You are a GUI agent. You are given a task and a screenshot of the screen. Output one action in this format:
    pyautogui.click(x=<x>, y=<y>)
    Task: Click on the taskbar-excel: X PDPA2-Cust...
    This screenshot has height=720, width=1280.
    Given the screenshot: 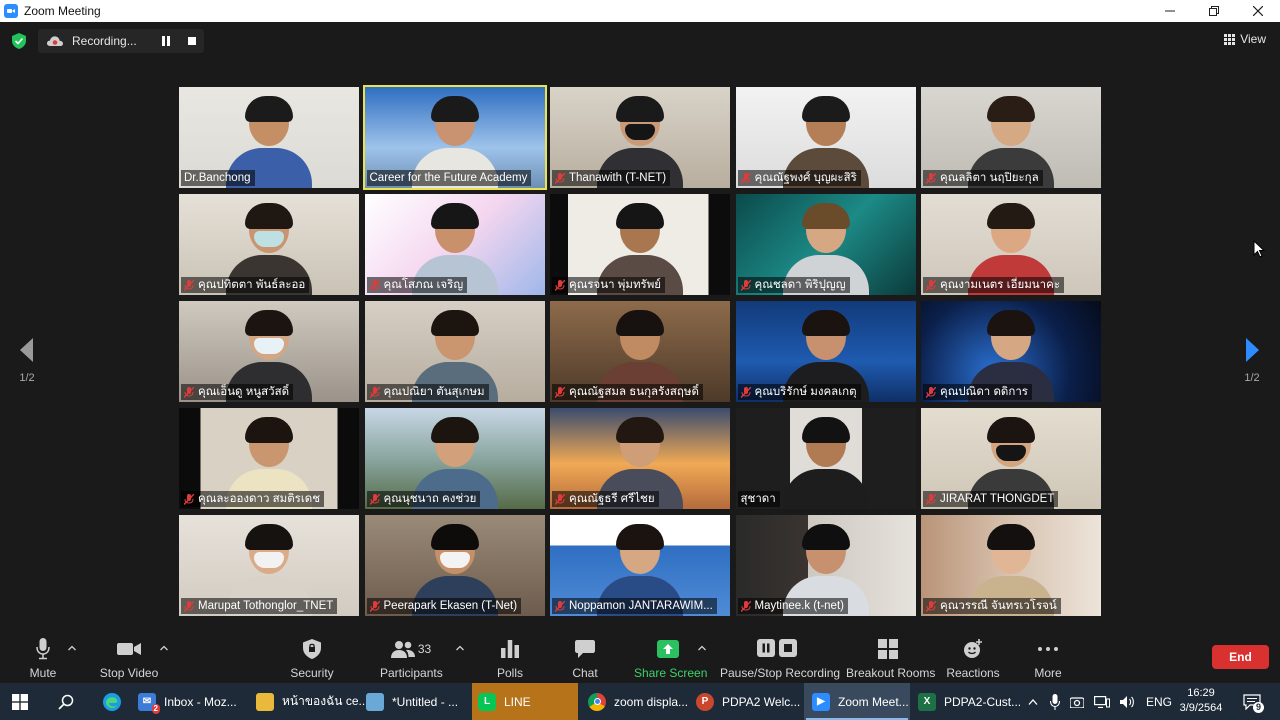 What is the action you would take?
    pyautogui.click(x=970, y=701)
    